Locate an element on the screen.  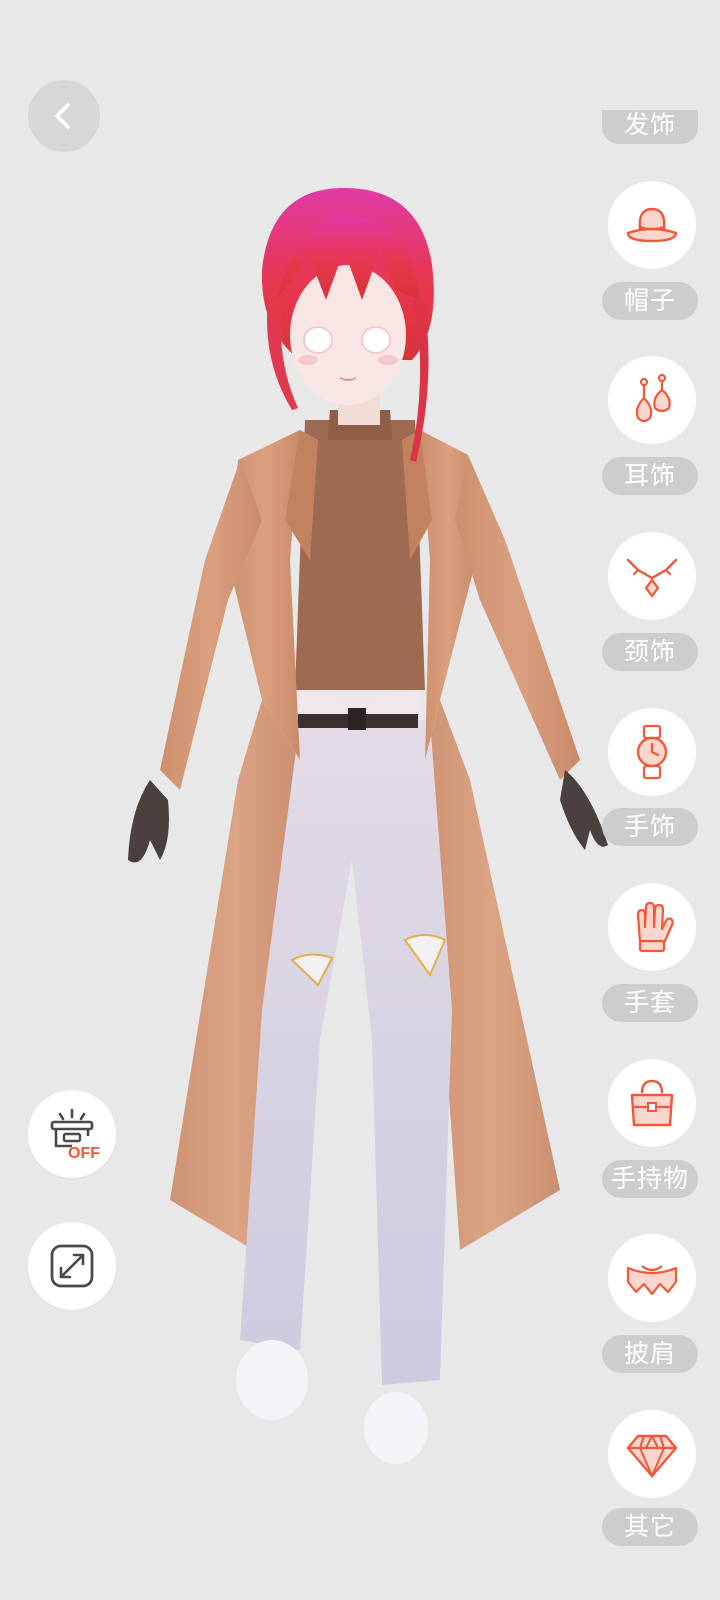
shawl-icon is located at coordinates (652, 1280).